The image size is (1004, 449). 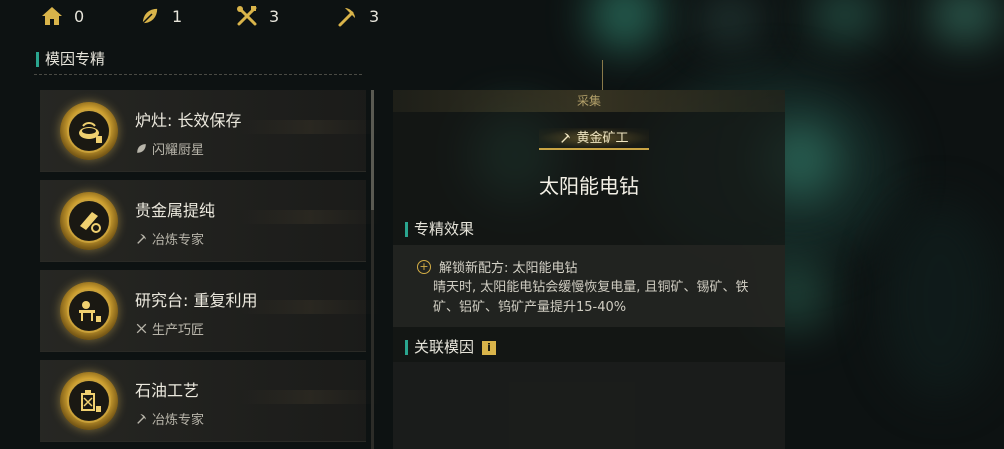 I want to click on mastery-card-precious-metal: 贵金属提纯 冶炼专家, so click(x=210, y=221).